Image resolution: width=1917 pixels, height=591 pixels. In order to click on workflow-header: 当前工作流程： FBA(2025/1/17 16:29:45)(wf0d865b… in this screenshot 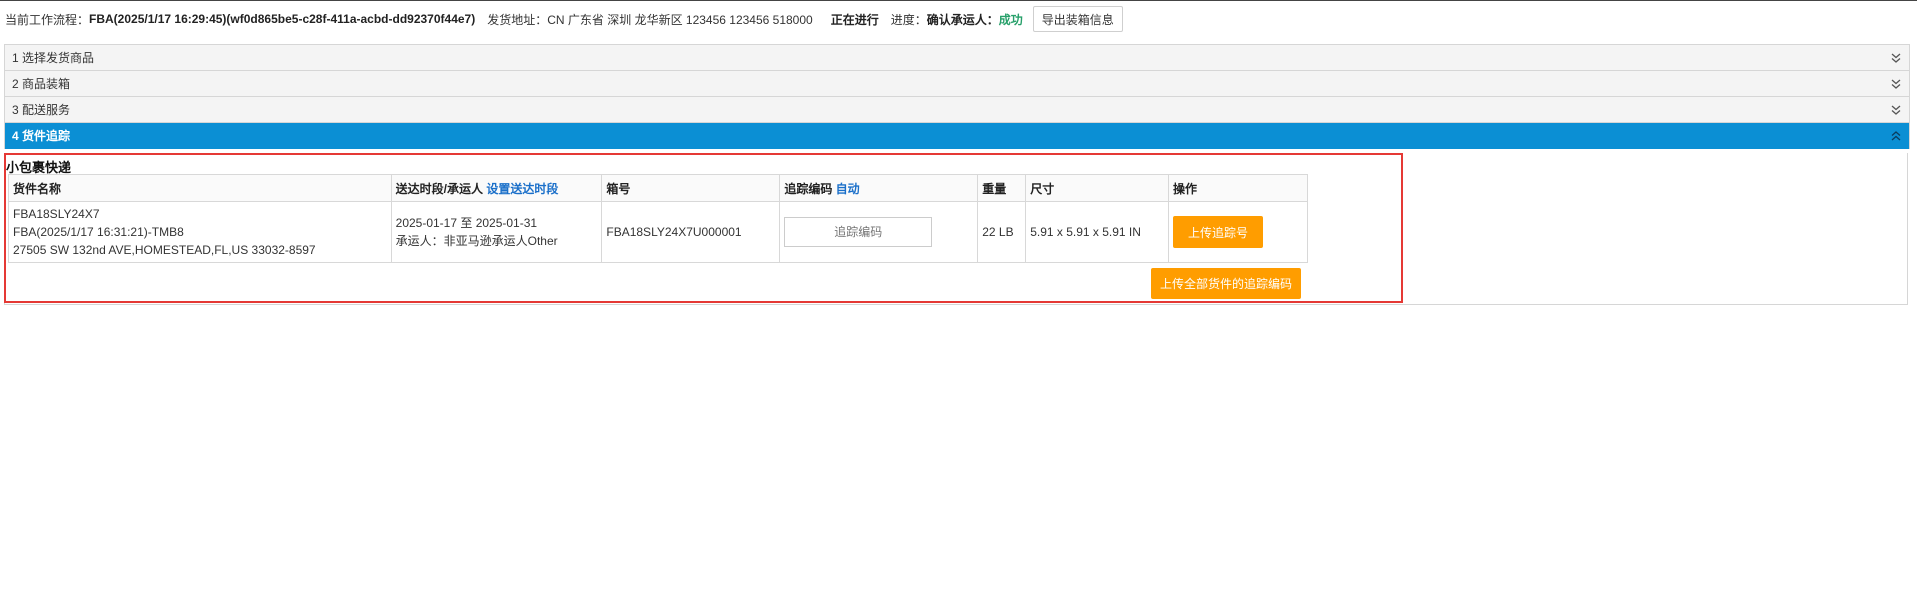, I will do `click(564, 19)`.